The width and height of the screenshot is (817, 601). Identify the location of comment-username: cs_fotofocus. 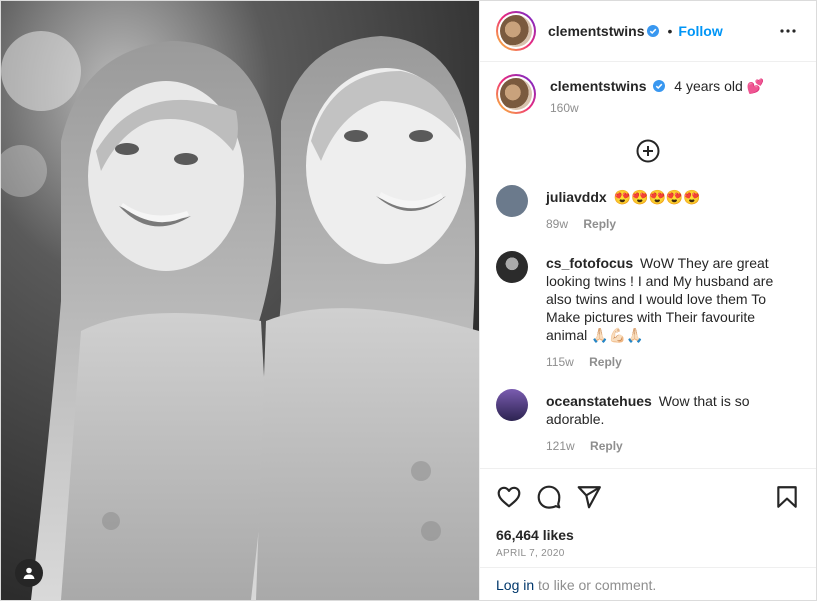
(589, 263).